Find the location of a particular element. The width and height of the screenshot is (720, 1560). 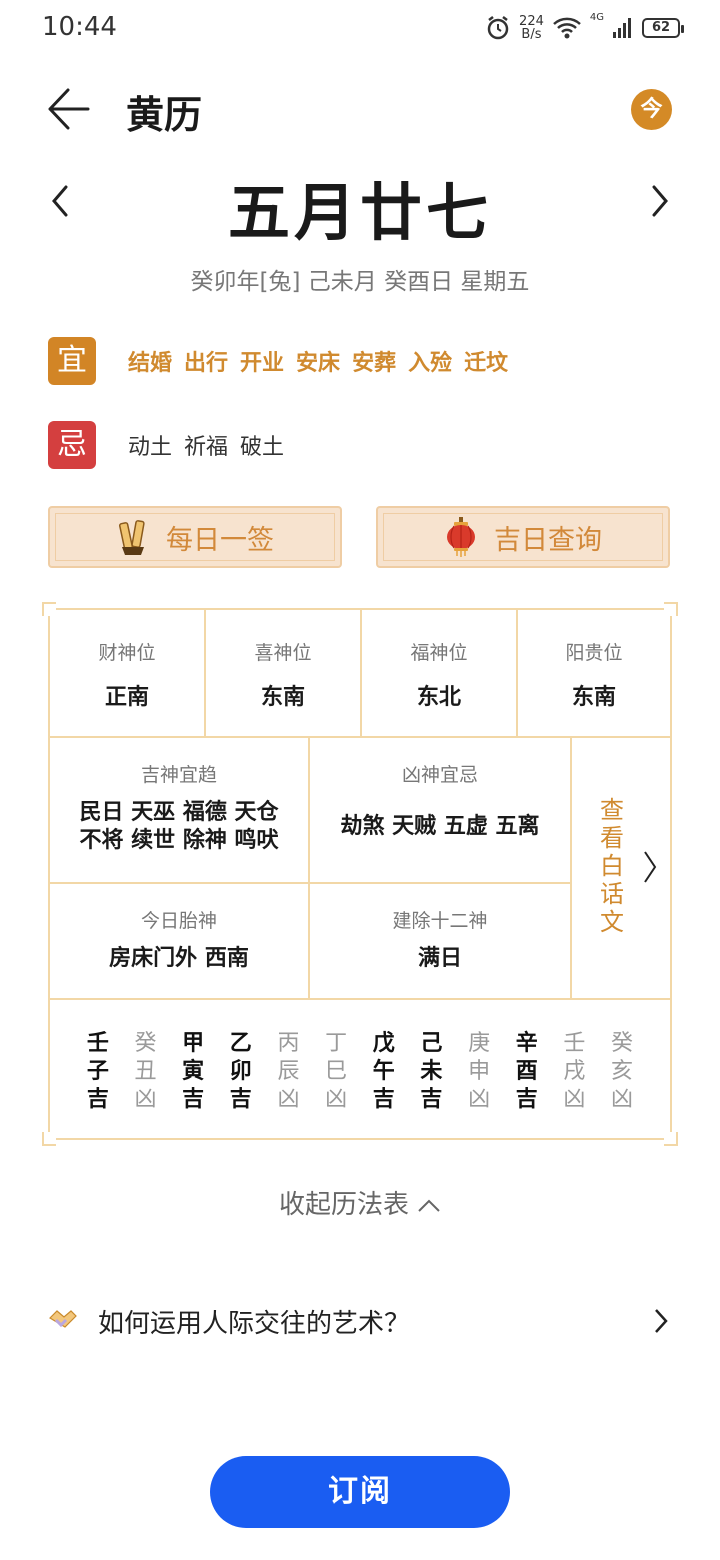

fortune-god-cell: 福神位 东北 is located at coordinates (440, 674).